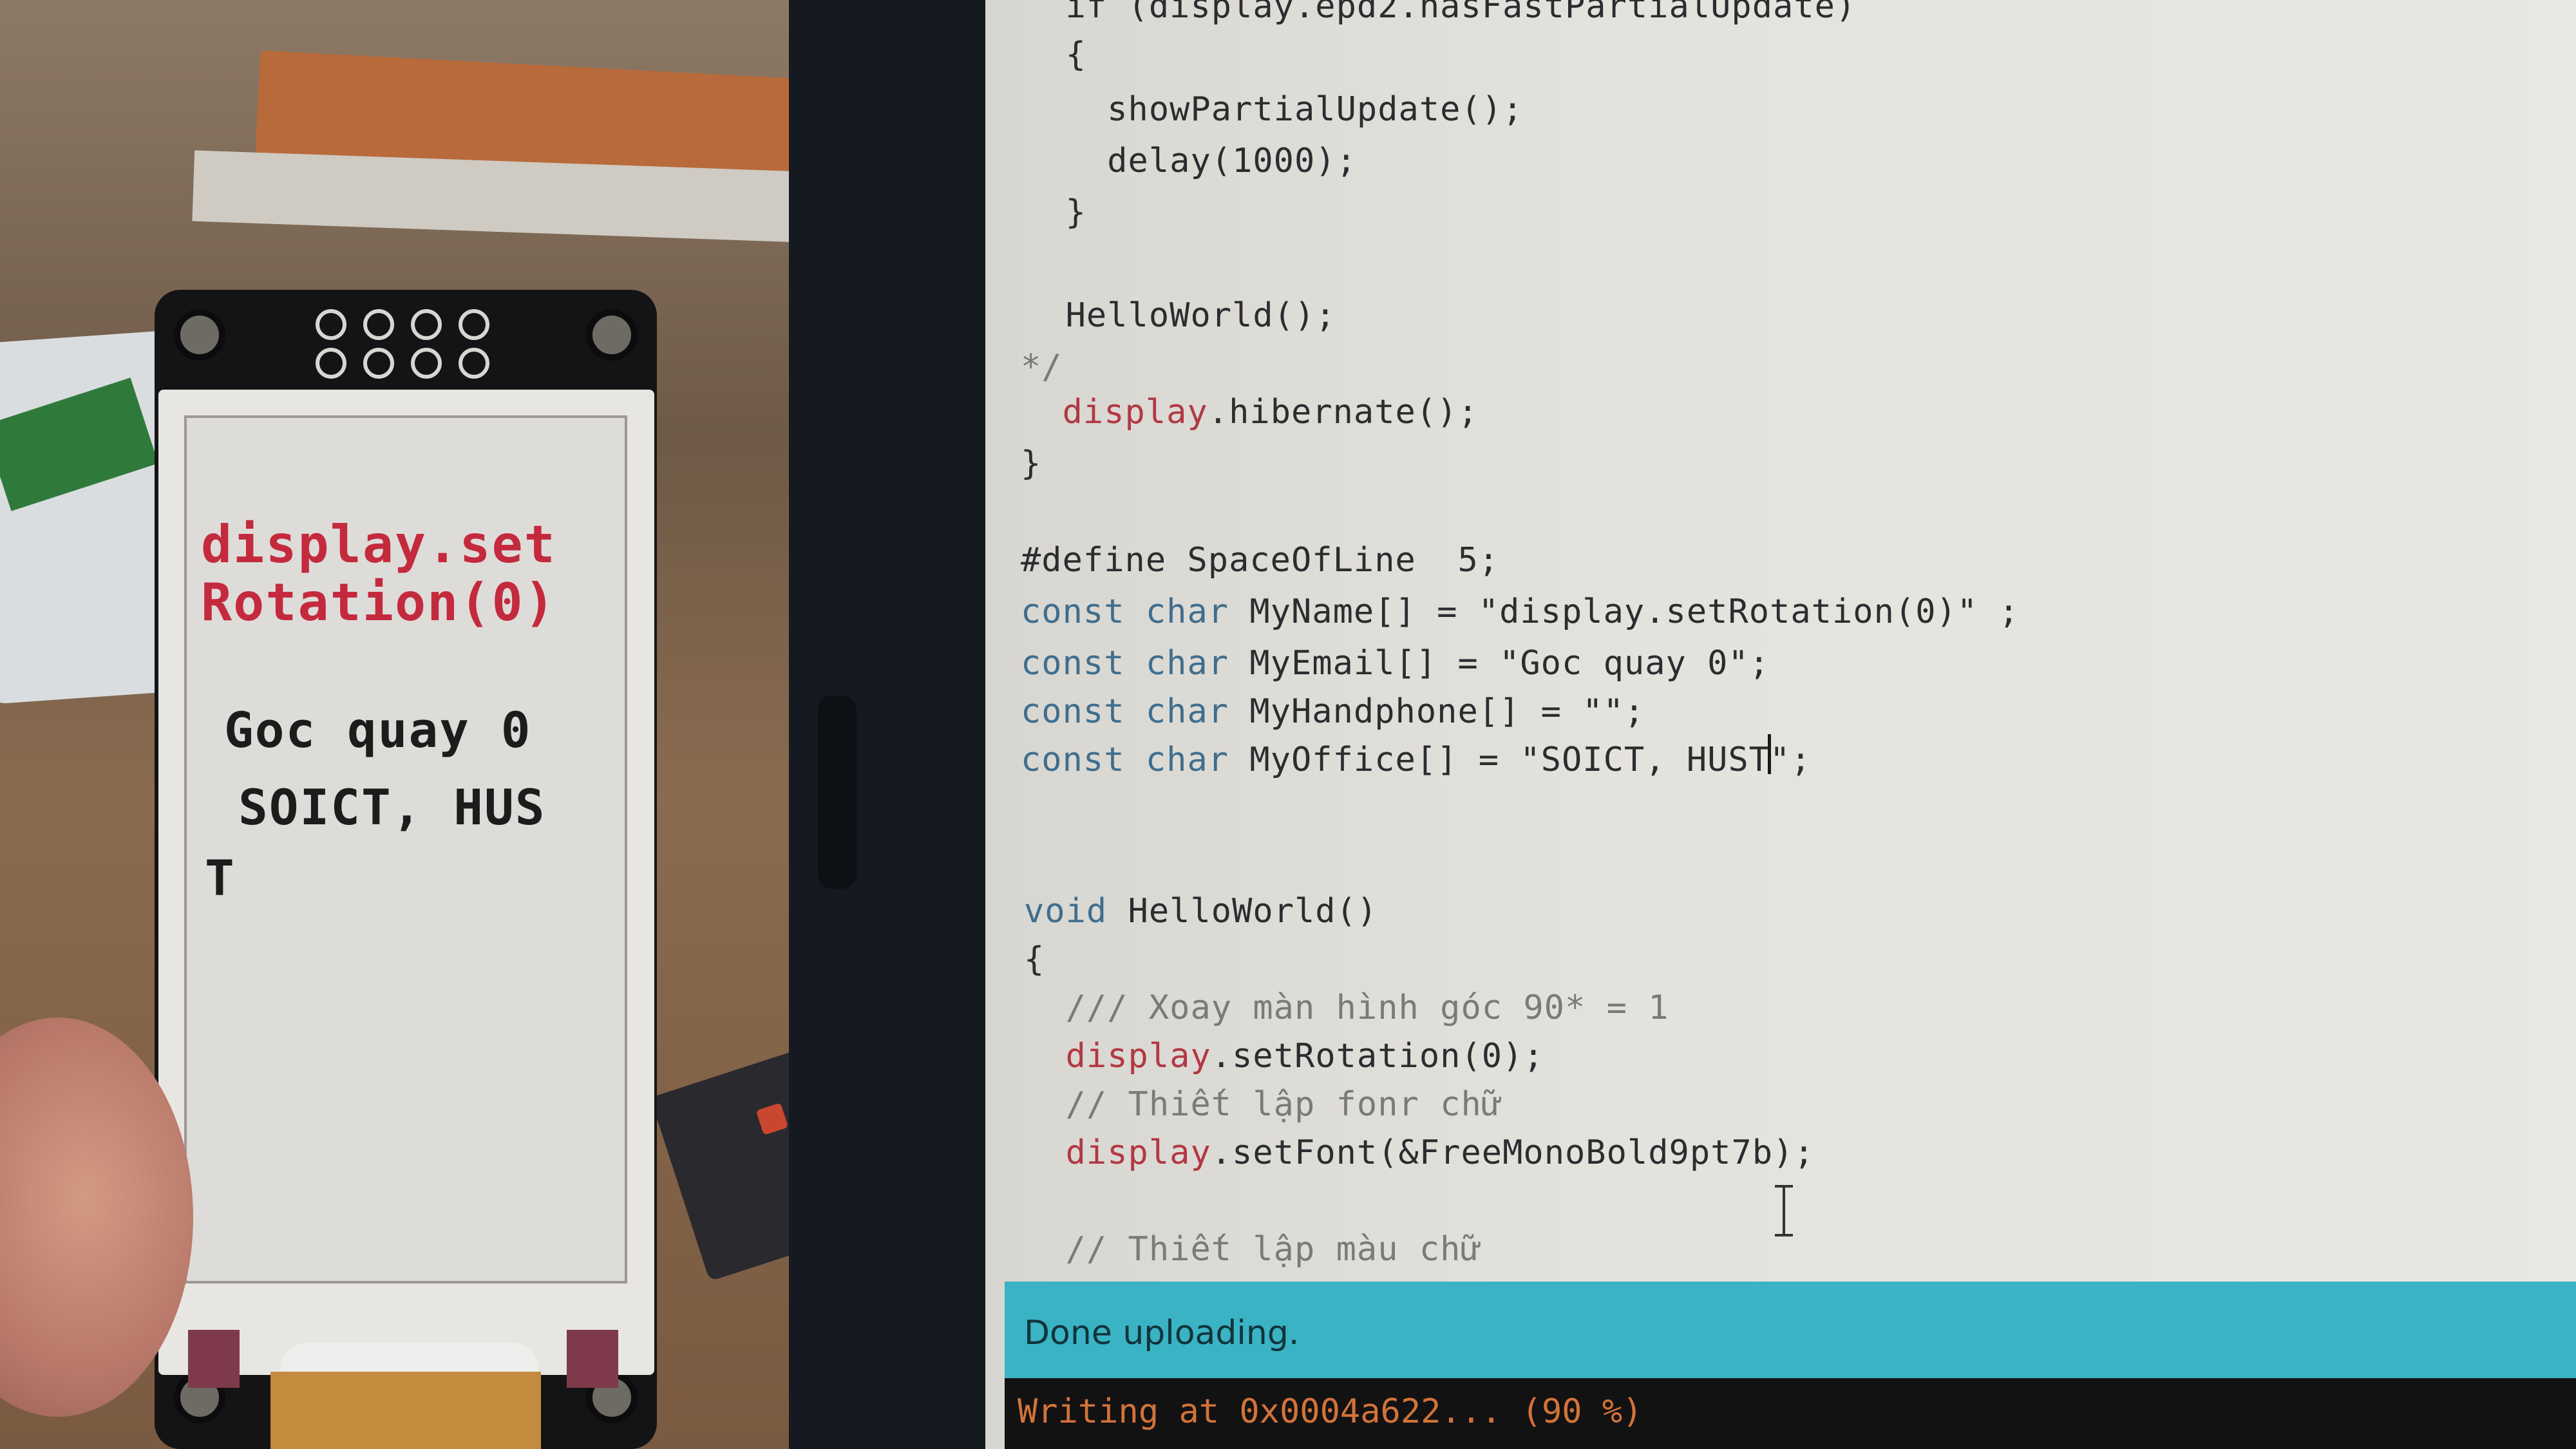 Image resolution: width=2576 pixels, height=1449 pixels. I want to click on code-line: /// Xoay màn hình góc 90* = 1, so click(1347, 1008).